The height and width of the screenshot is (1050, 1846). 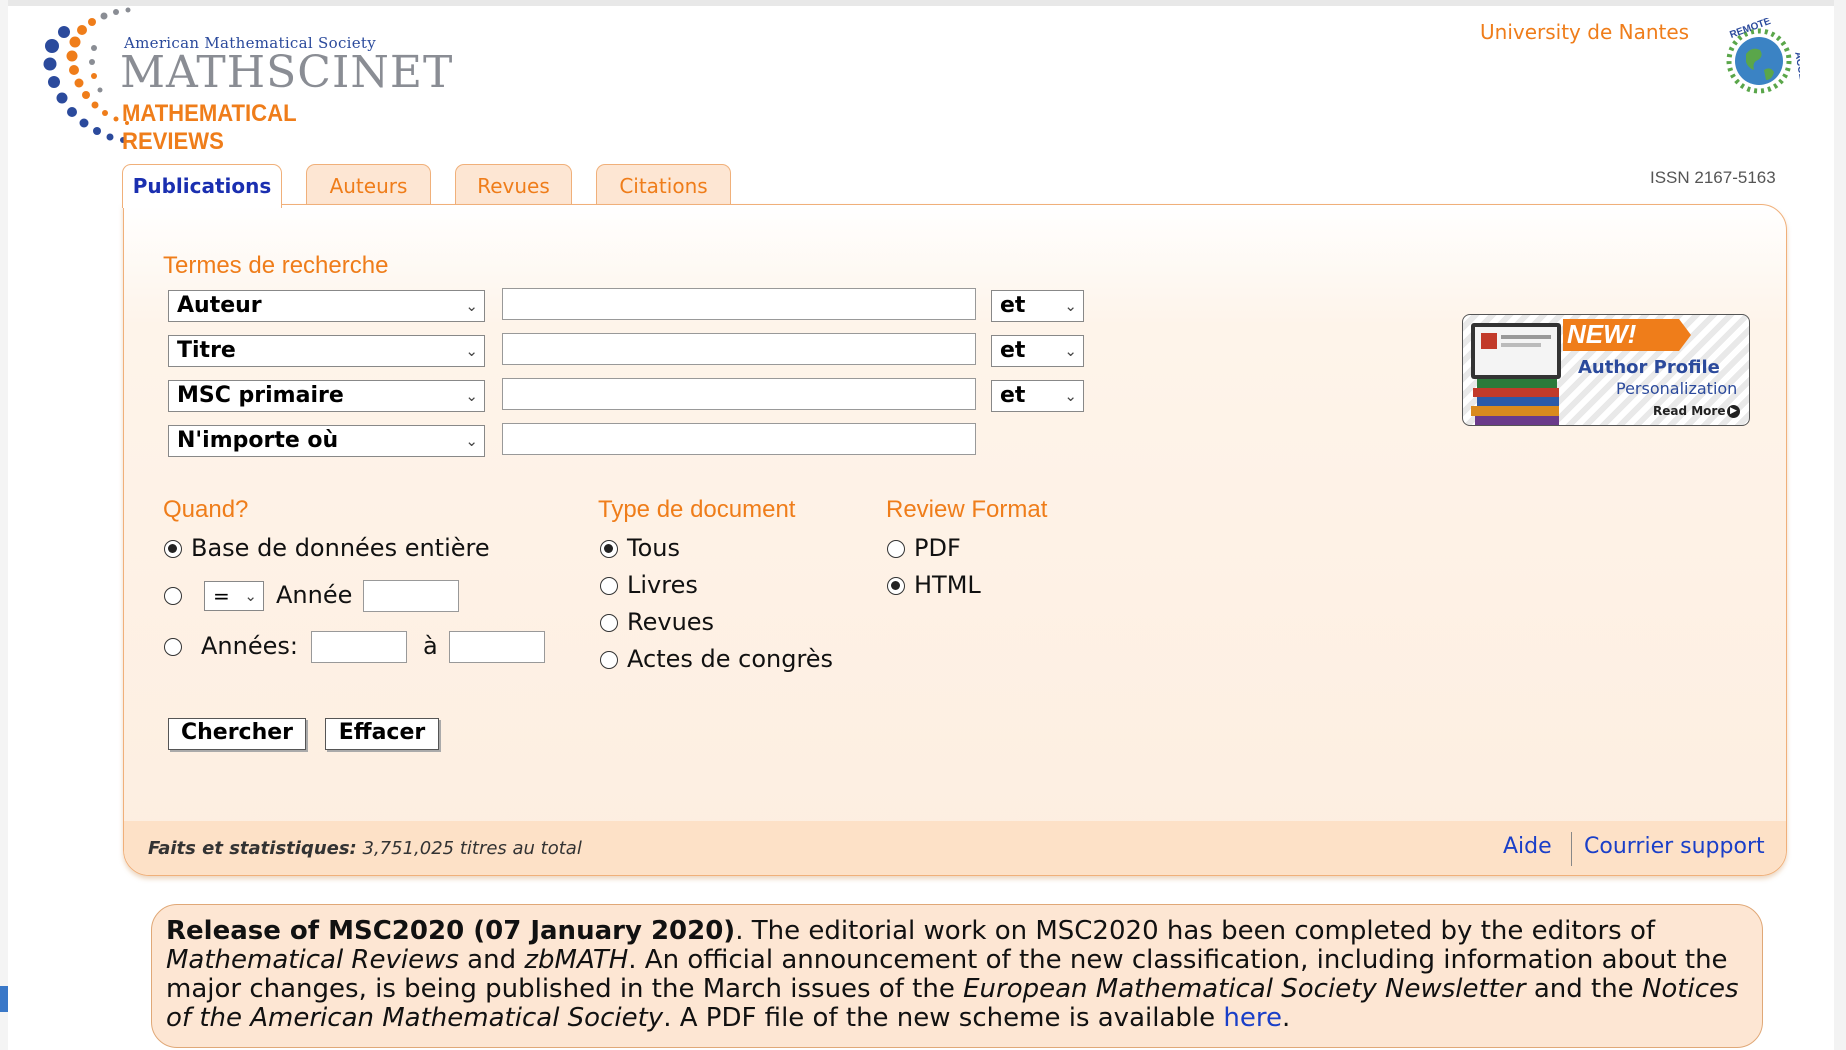 I want to click on news-title: Release of MSC2020 (07 January 2020), so click(x=451, y=931).